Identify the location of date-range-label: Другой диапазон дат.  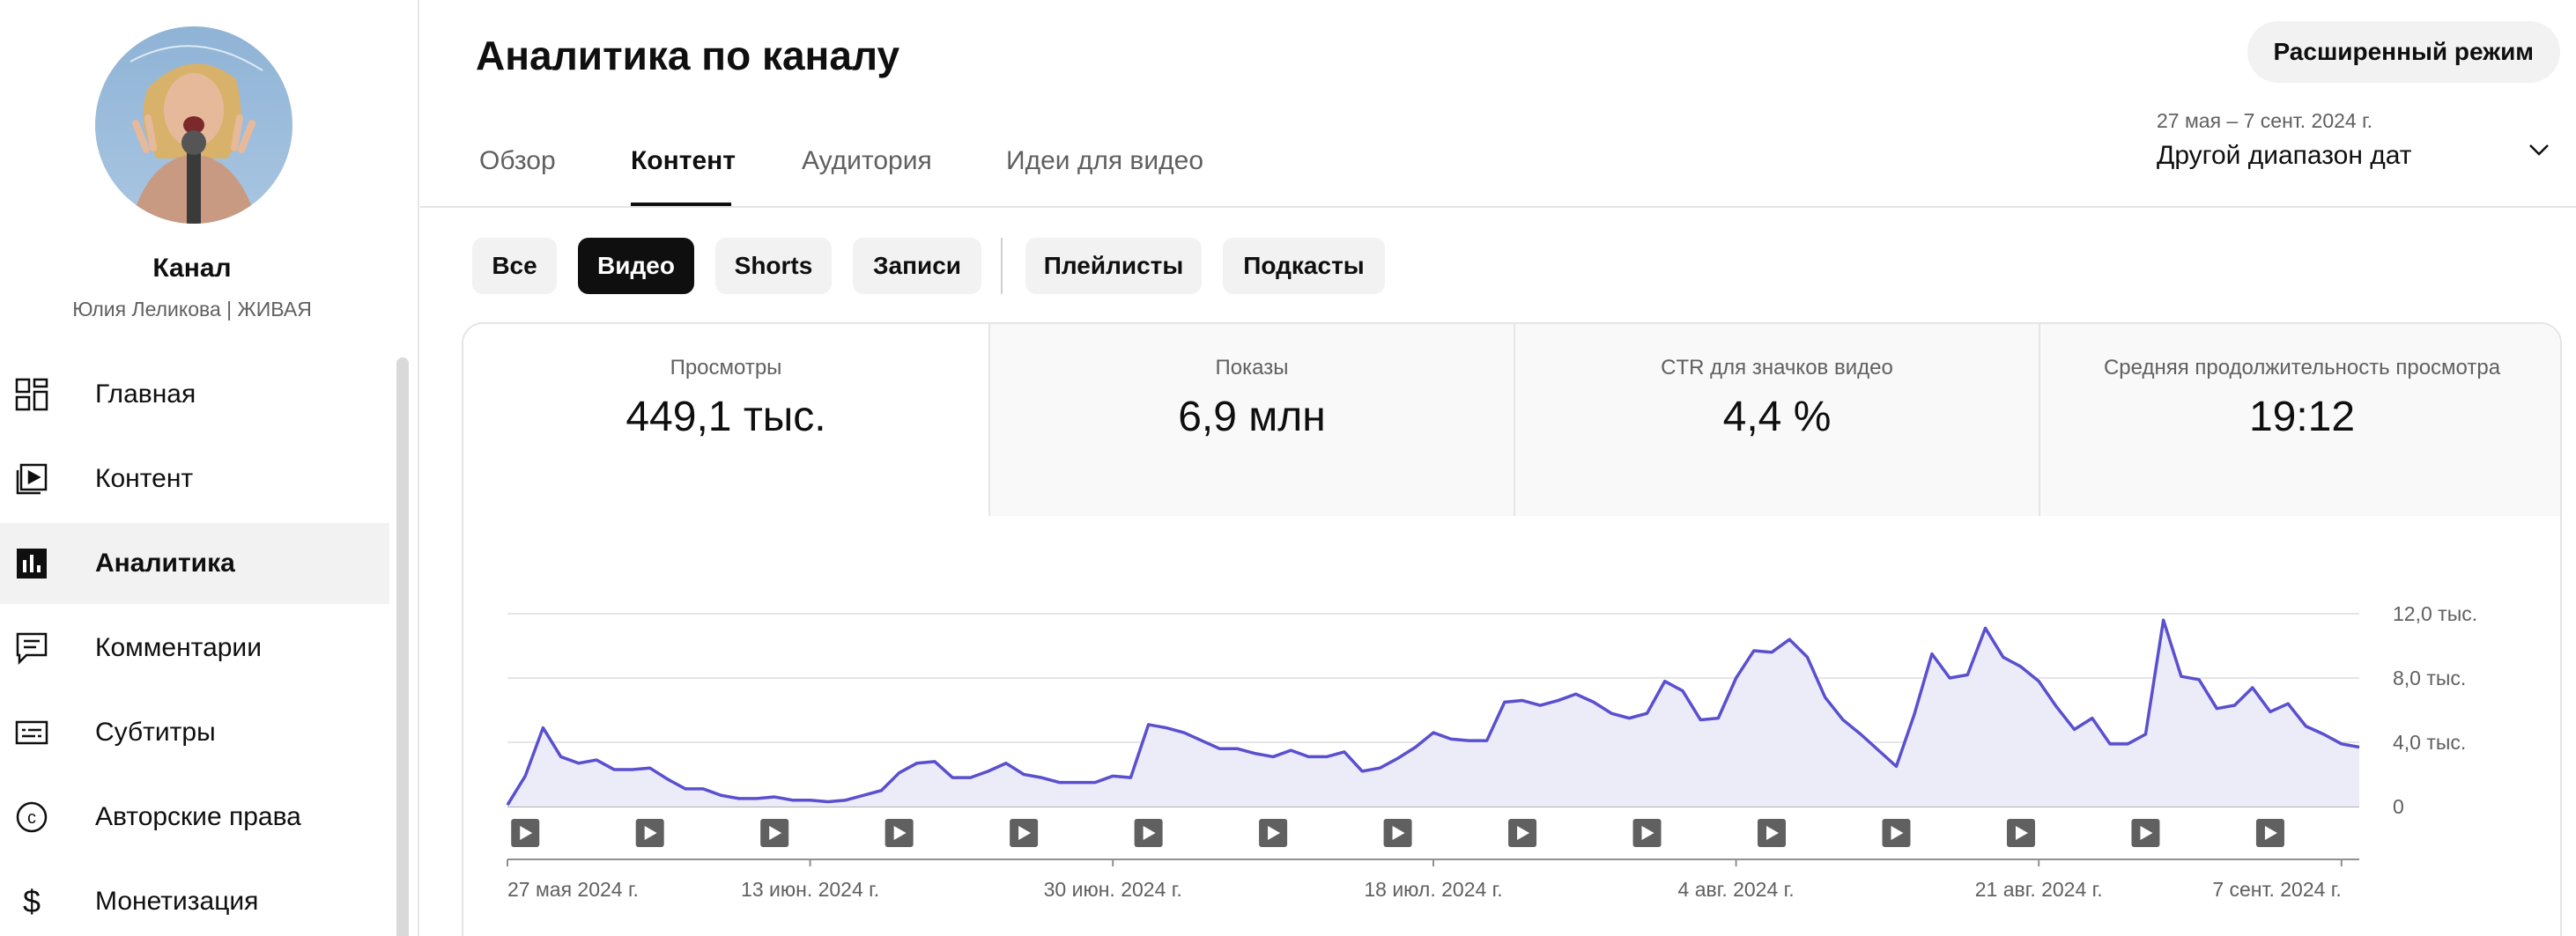
(2284, 155).